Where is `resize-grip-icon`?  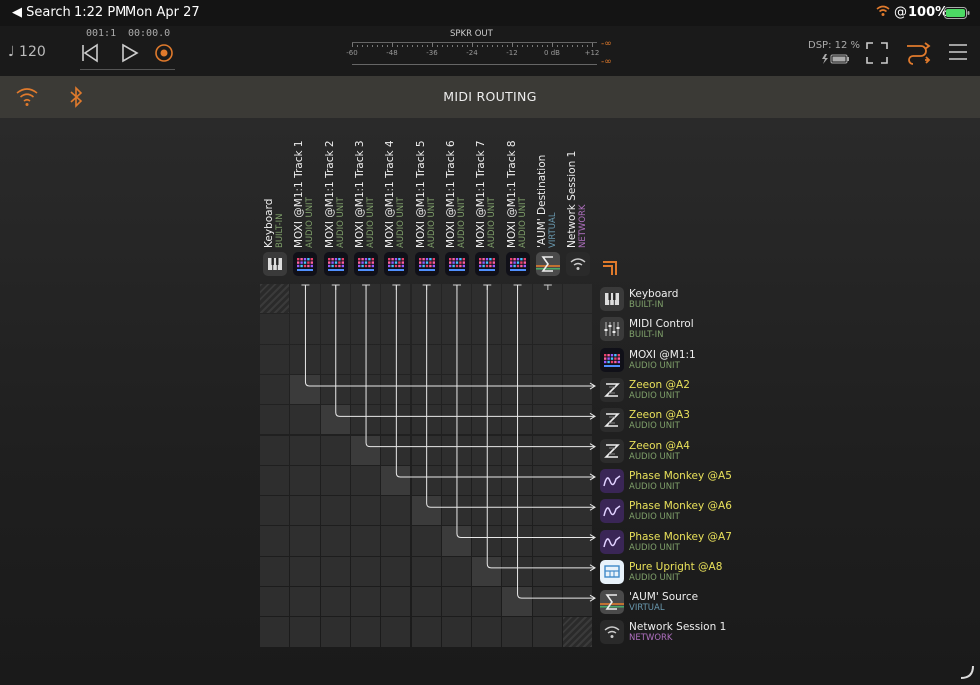 resize-grip-icon is located at coordinates (967, 673).